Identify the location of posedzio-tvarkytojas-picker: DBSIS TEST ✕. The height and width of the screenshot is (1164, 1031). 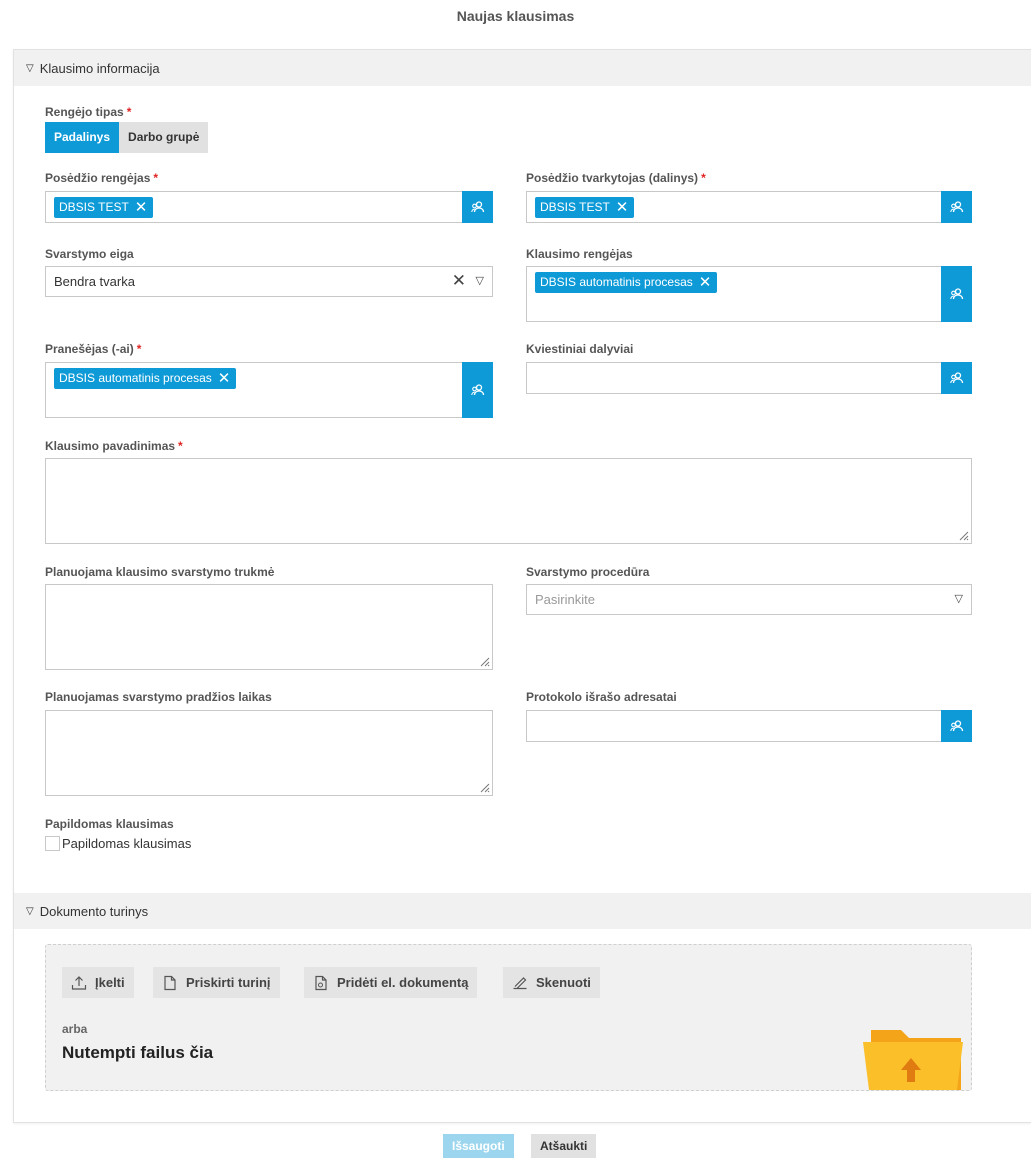
(749, 207).